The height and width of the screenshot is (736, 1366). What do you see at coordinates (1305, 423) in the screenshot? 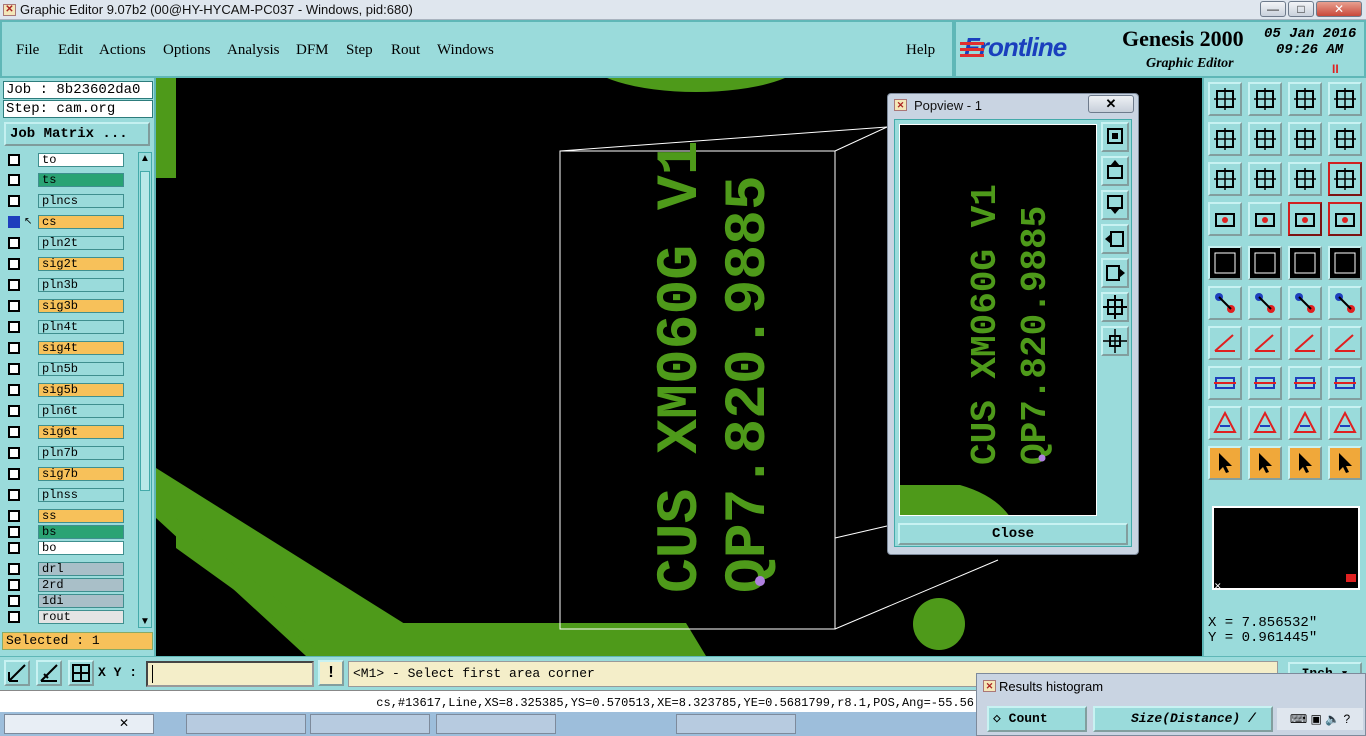
I see `triangle-arc-icon` at bounding box center [1305, 423].